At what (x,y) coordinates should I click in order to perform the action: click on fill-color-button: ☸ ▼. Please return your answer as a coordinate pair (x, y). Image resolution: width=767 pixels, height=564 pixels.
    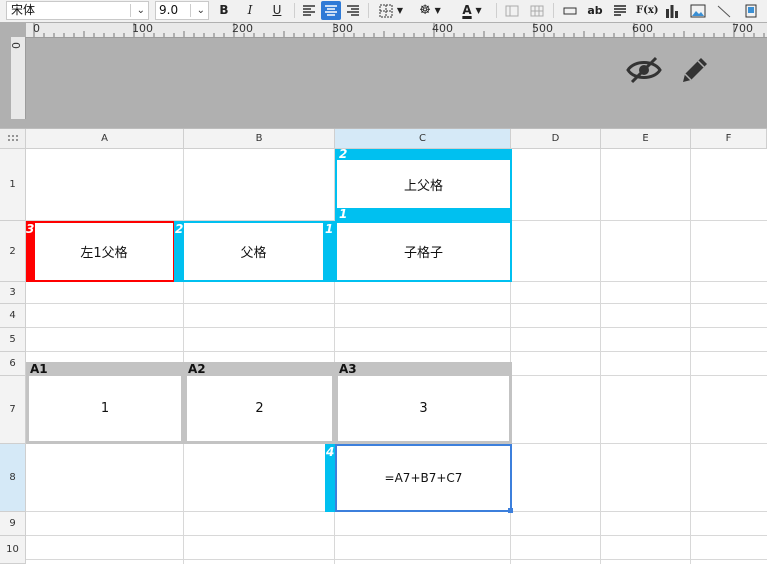
    Looking at the image, I should click on (430, 10).